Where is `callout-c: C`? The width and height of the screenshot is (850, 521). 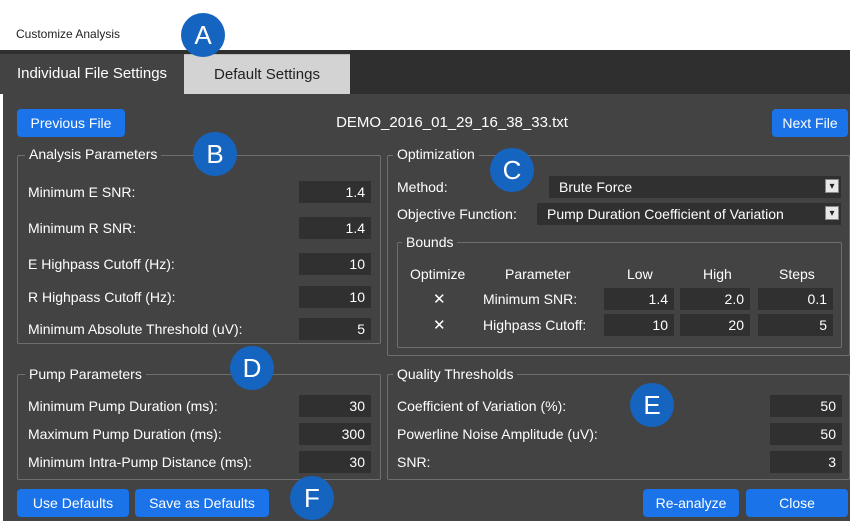 callout-c: C is located at coordinates (512, 170).